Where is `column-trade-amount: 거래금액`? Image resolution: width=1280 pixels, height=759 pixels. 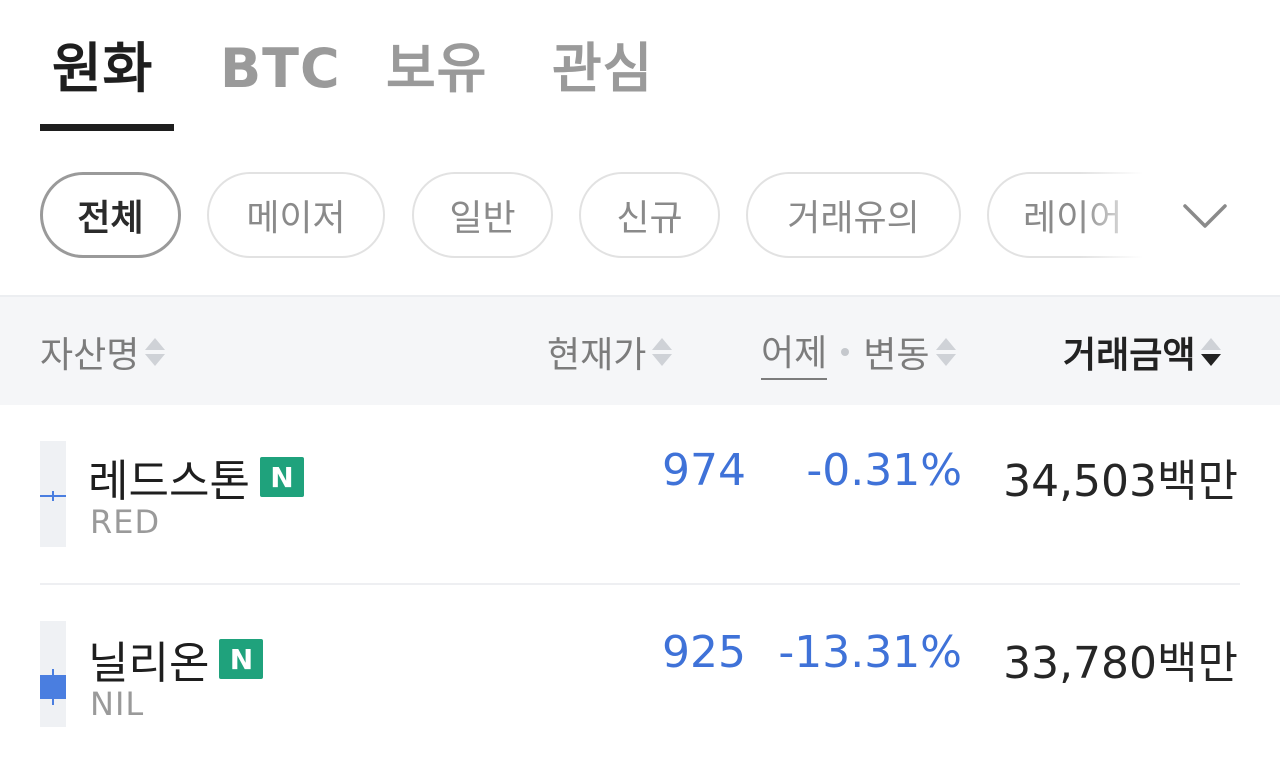
column-trade-amount: 거래금액 is located at coordinates (1142, 352).